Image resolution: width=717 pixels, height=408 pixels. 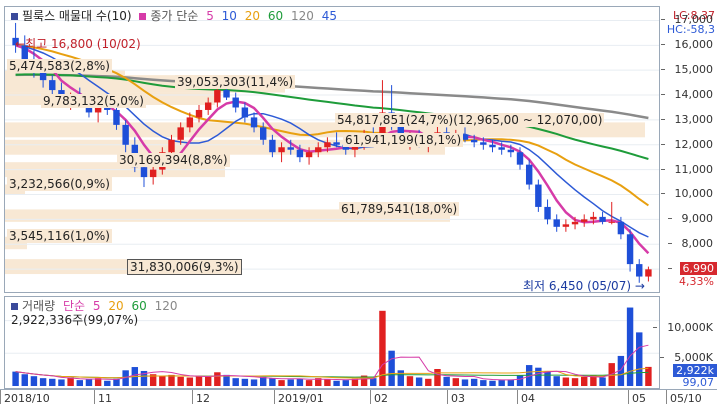 I want to click on time-label: 03, so click(x=458, y=398).